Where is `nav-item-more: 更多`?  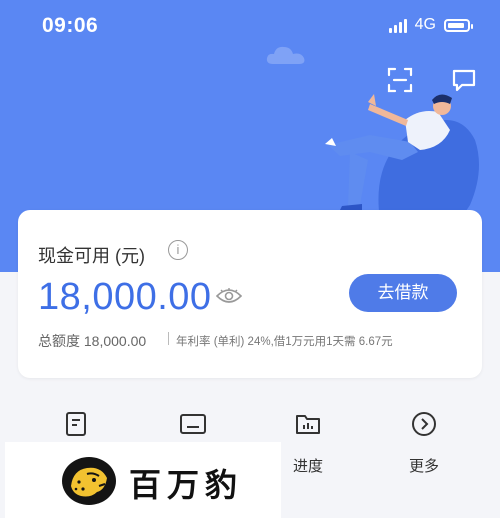 nav-item-more: 更多 is located at coordinates (424, 437).